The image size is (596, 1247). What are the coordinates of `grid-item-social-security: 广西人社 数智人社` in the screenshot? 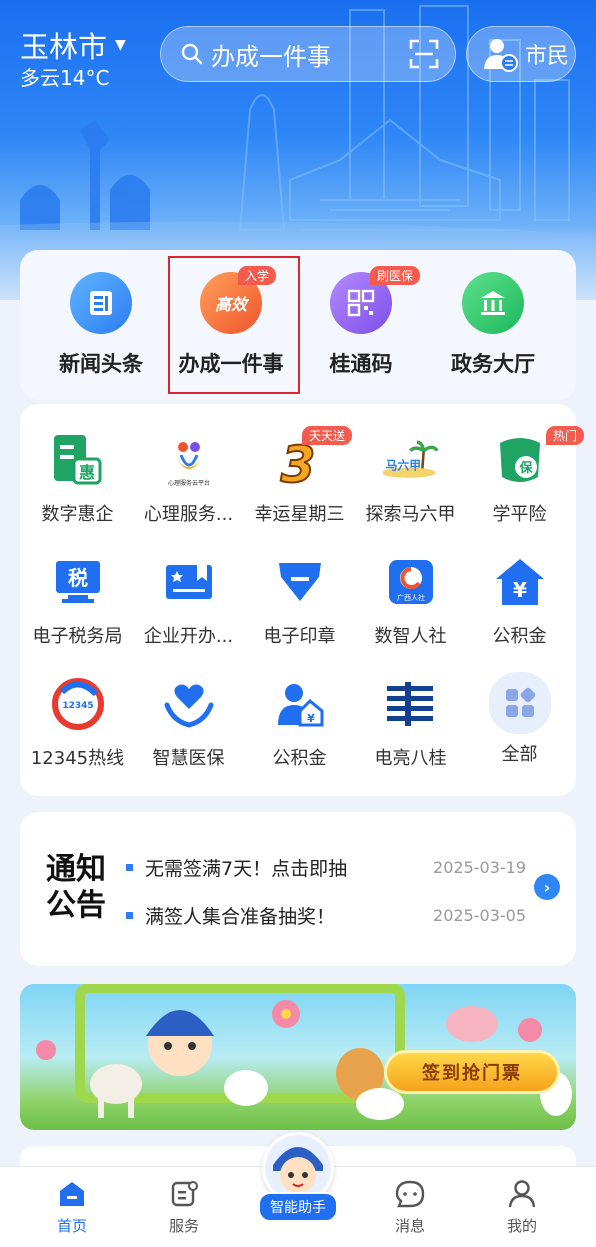 It's located at (410, 601).